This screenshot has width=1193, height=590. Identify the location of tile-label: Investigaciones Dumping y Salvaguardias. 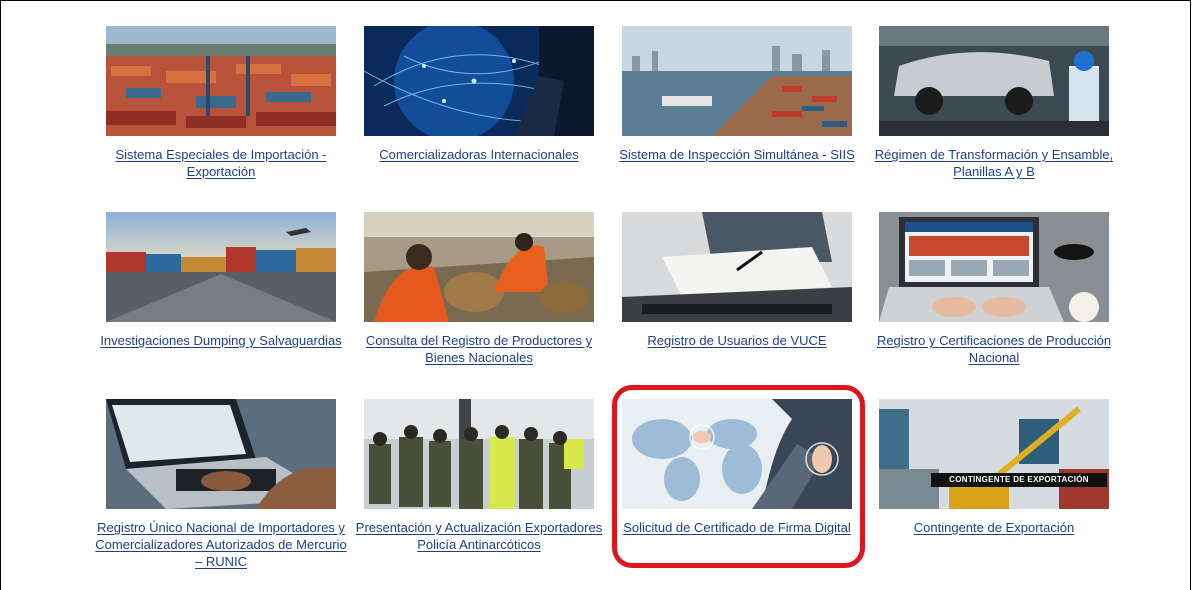
(221, 340).